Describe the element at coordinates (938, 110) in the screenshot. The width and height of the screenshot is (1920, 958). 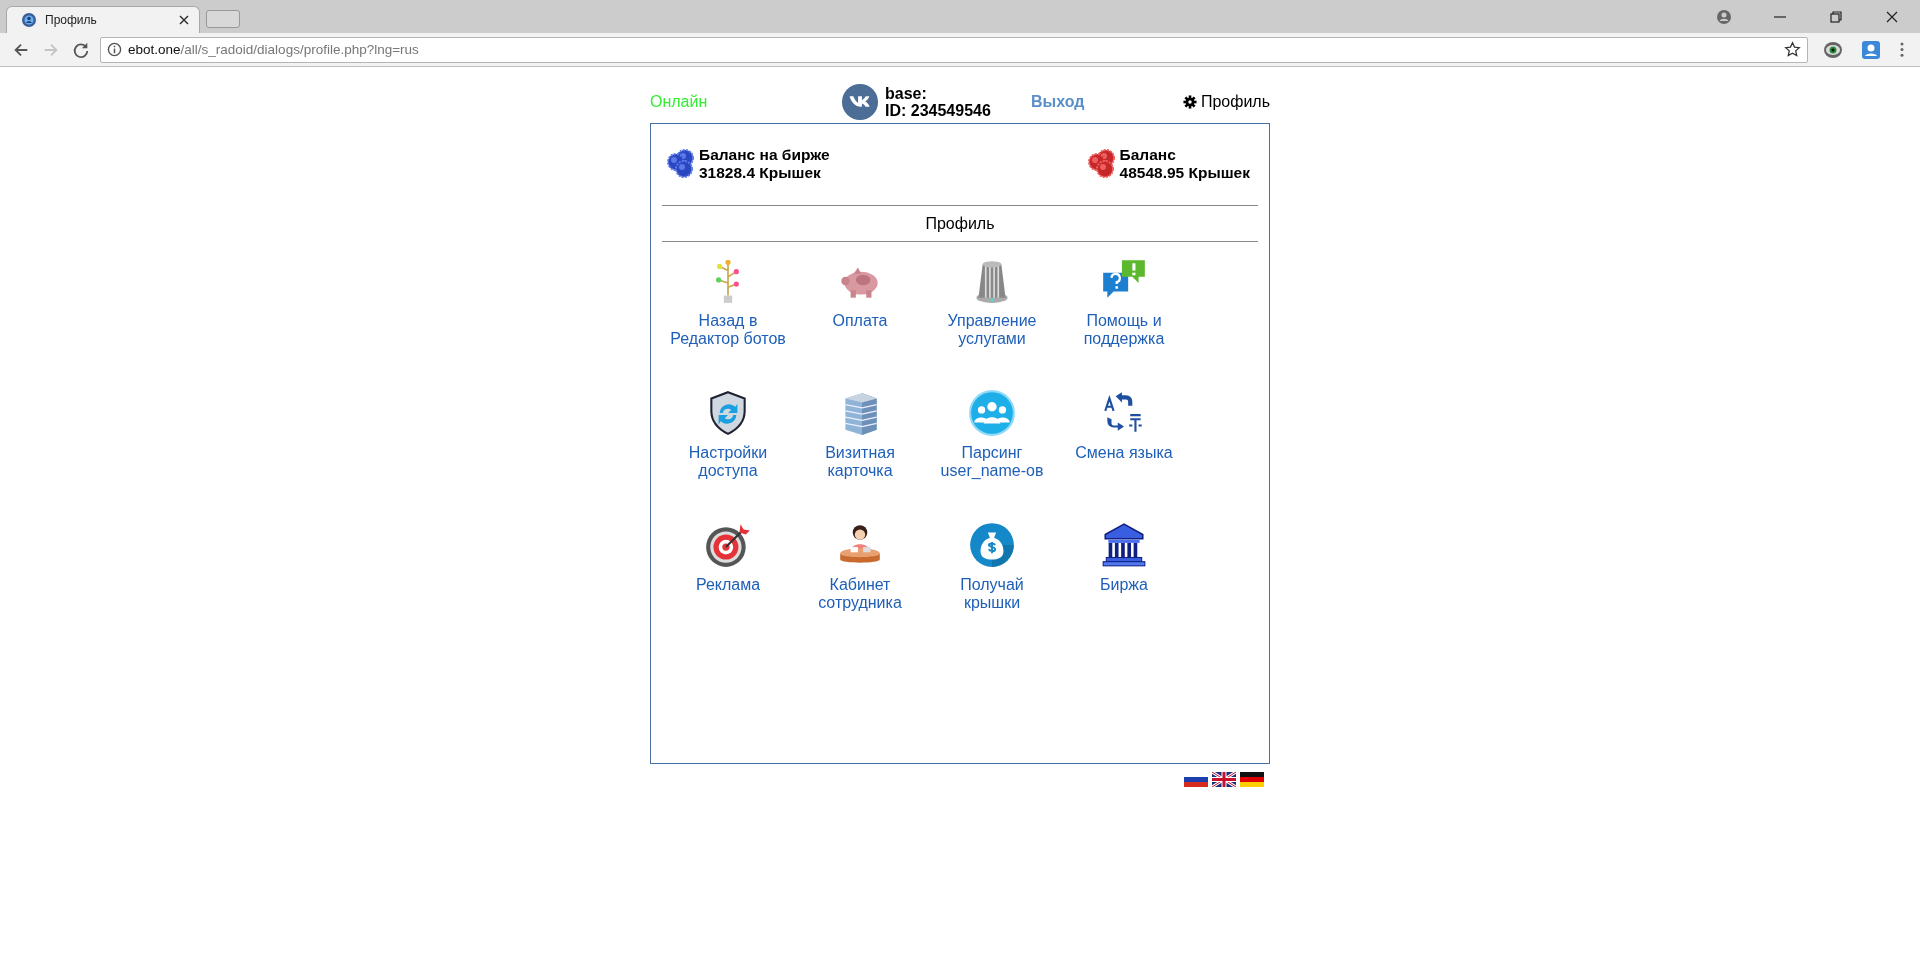
I see `user-id: ID: 234549546` at that location.